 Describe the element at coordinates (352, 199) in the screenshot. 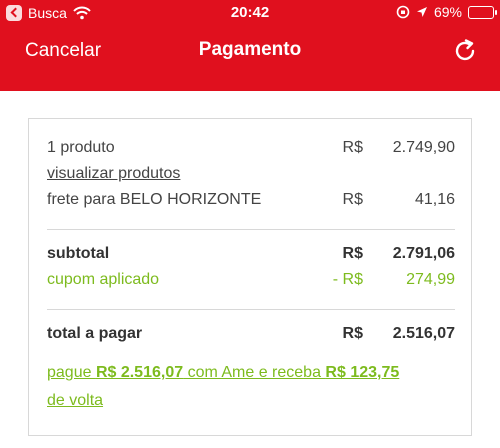

I see `shipping-currency: R$` at that location.